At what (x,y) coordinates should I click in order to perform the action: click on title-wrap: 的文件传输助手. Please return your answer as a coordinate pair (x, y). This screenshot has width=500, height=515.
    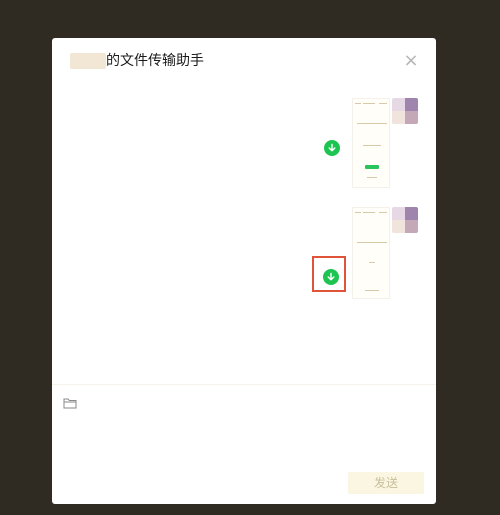
    Looking at the image, I should click on (137, 61).